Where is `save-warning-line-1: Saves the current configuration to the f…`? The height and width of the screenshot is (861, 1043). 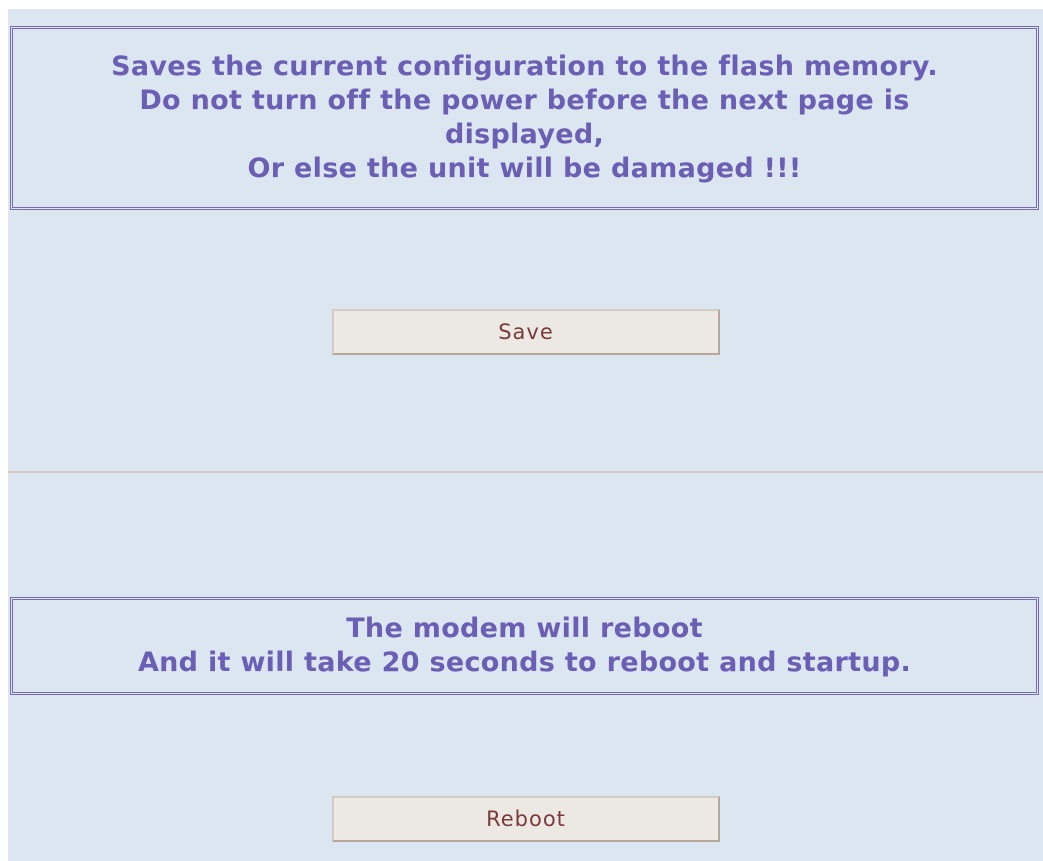 save-warning-line-1: Saves the current configuration to the f… is located at coordinates (524, 66).